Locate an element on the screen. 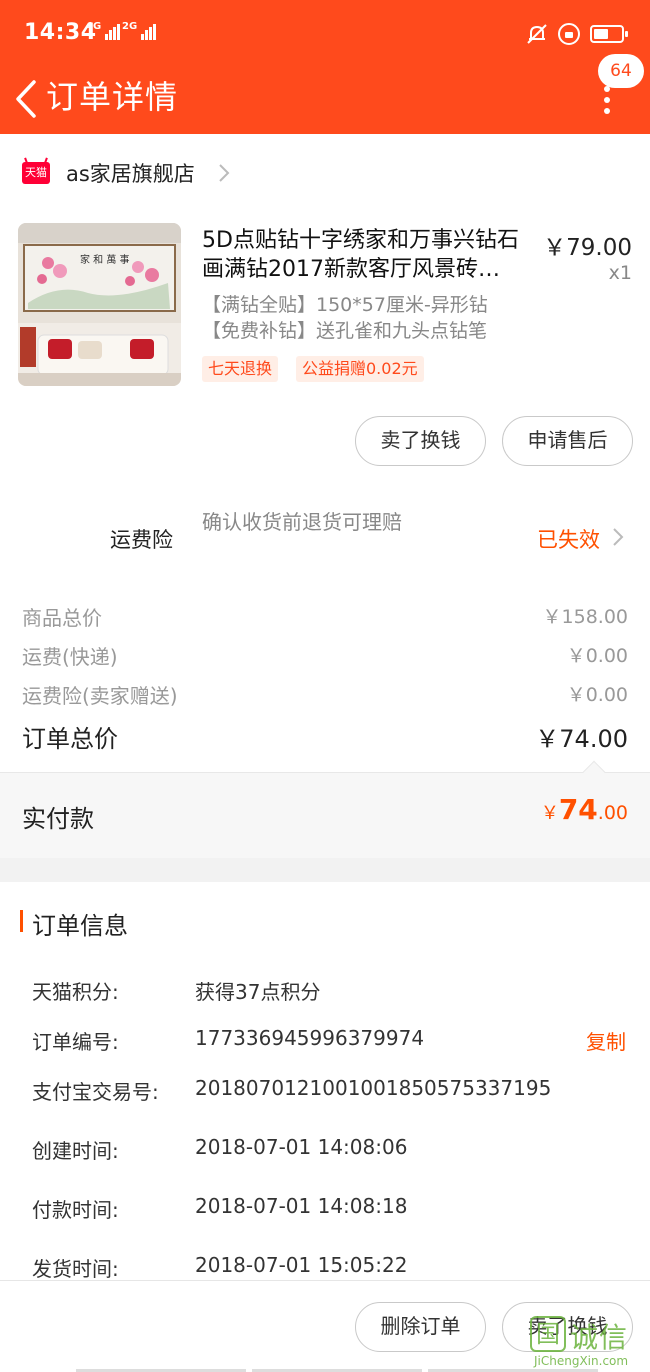 The height and width of the screenshot is (1372, 650). freight-insurance-row: 运费险 确认收货前退货可理赔 已失效 is located at coordinates (325, 534).